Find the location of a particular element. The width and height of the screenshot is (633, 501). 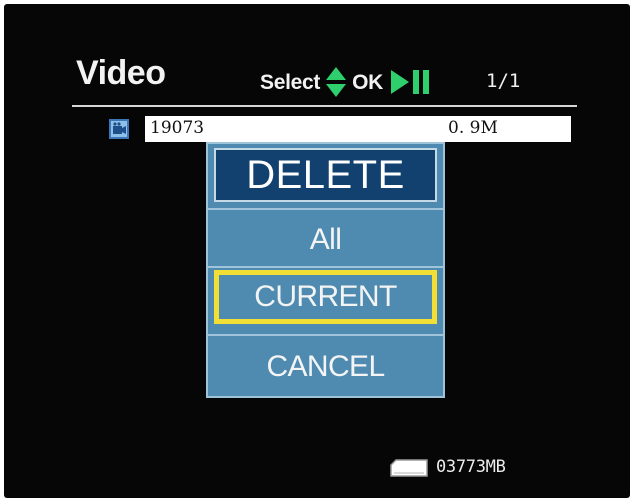

up-down-arrows-icon is located at coordinates (336, 82).